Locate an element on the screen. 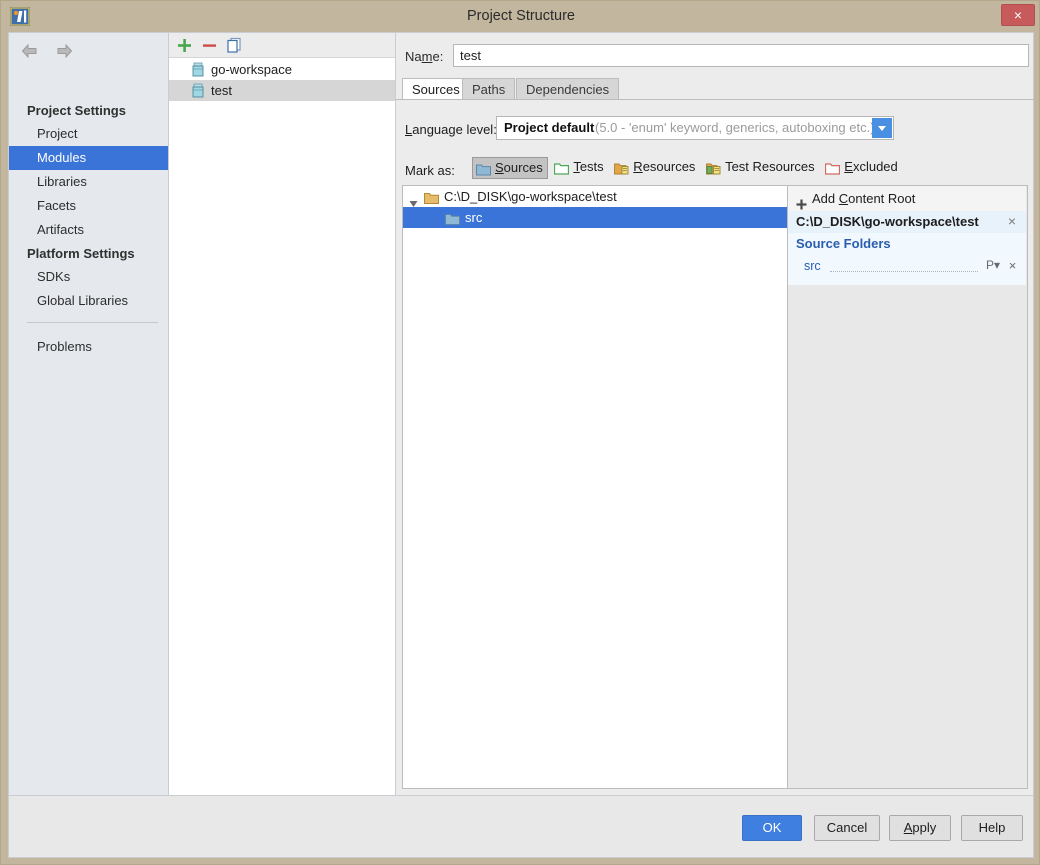 This screenshot has width=1040, height=865. close-window-button: × is located at coordinates (1018, 15).